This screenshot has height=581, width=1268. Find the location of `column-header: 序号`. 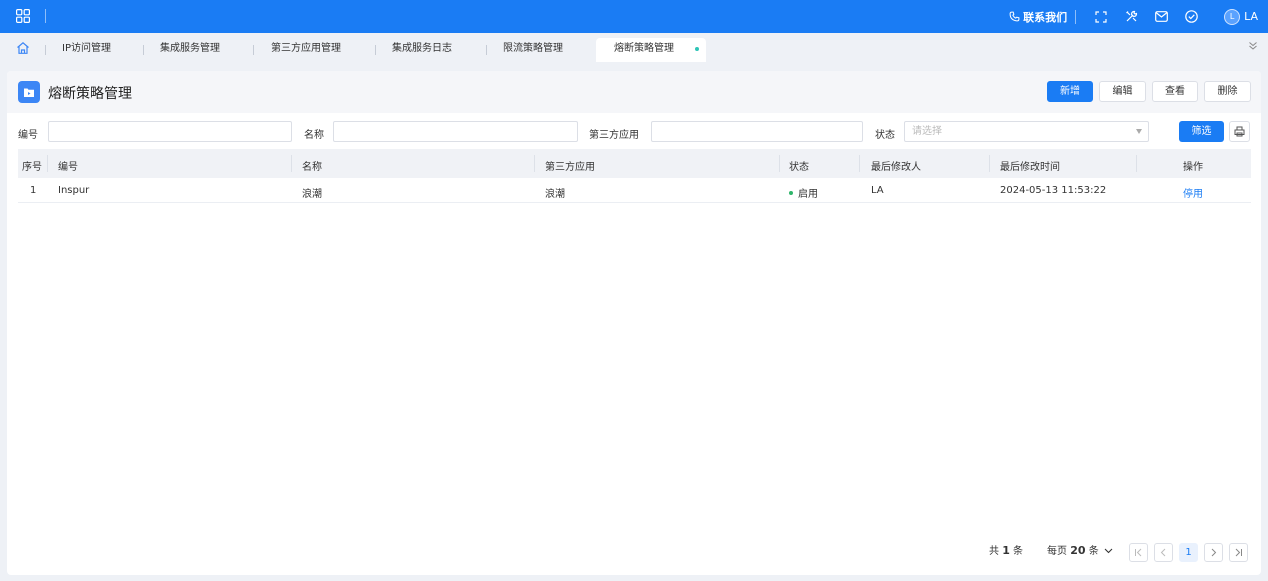

column-header: 序号 is located at coordinates (32, 167).